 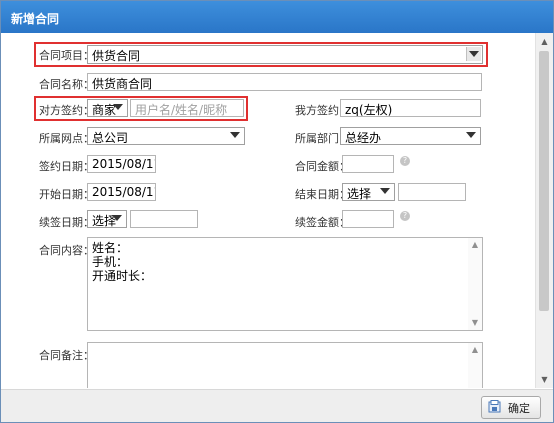 What do you see at coordinates (368, 219) in the screenshot?
I see `renew-amount-input` at bounding box center [368, 219].